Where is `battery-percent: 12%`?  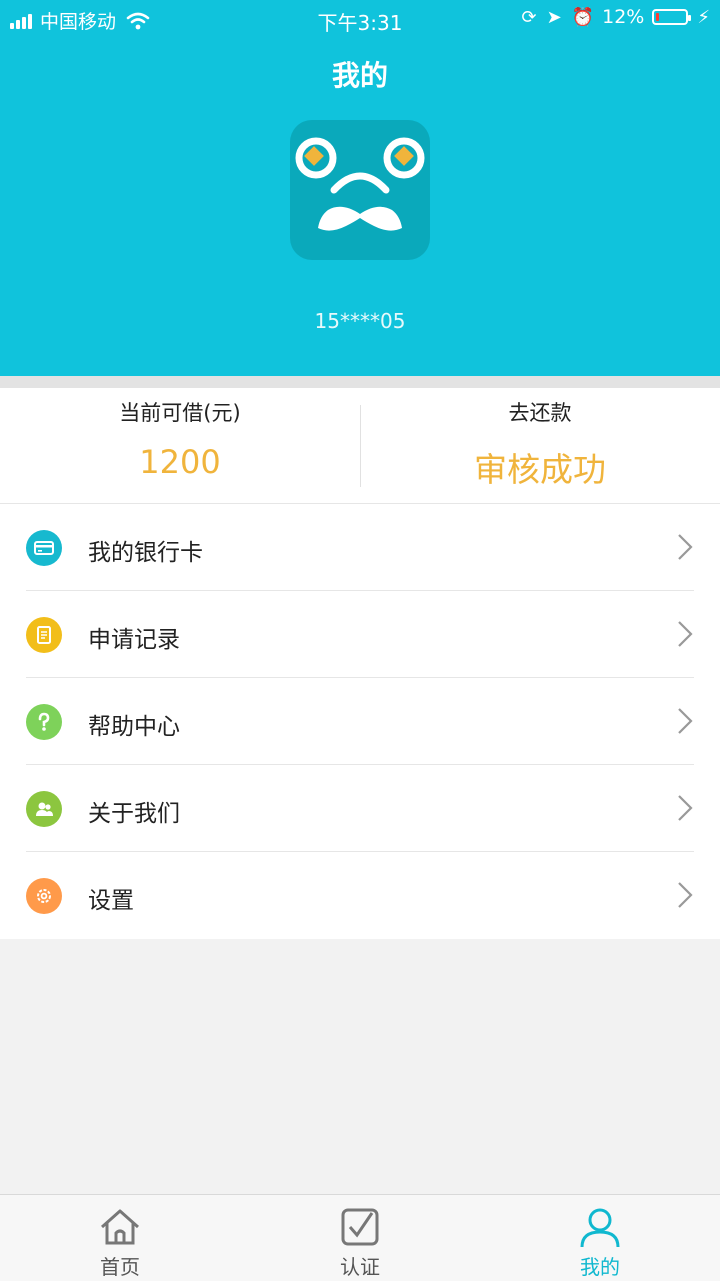 battery-percent: 12% is located at coordinates (623, 17).